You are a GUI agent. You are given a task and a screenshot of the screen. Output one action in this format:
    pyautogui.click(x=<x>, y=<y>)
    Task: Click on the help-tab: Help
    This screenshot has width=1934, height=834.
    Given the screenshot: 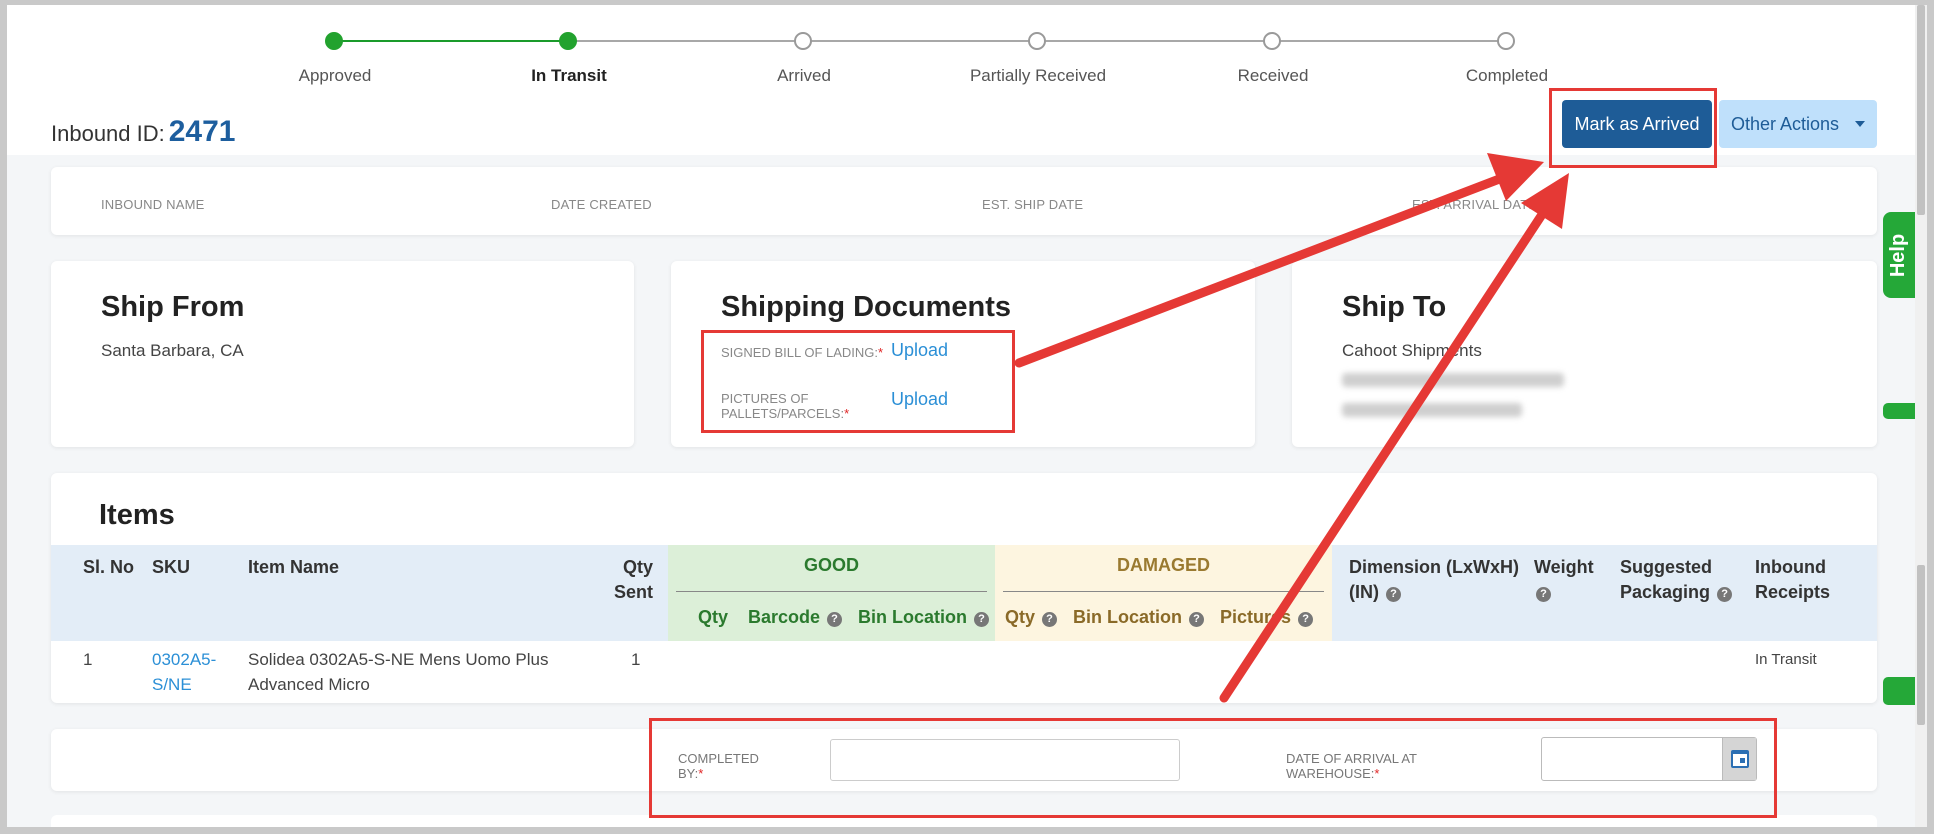 What is the action you would take?
    pyautogui.click(x=1899, y=255)
    